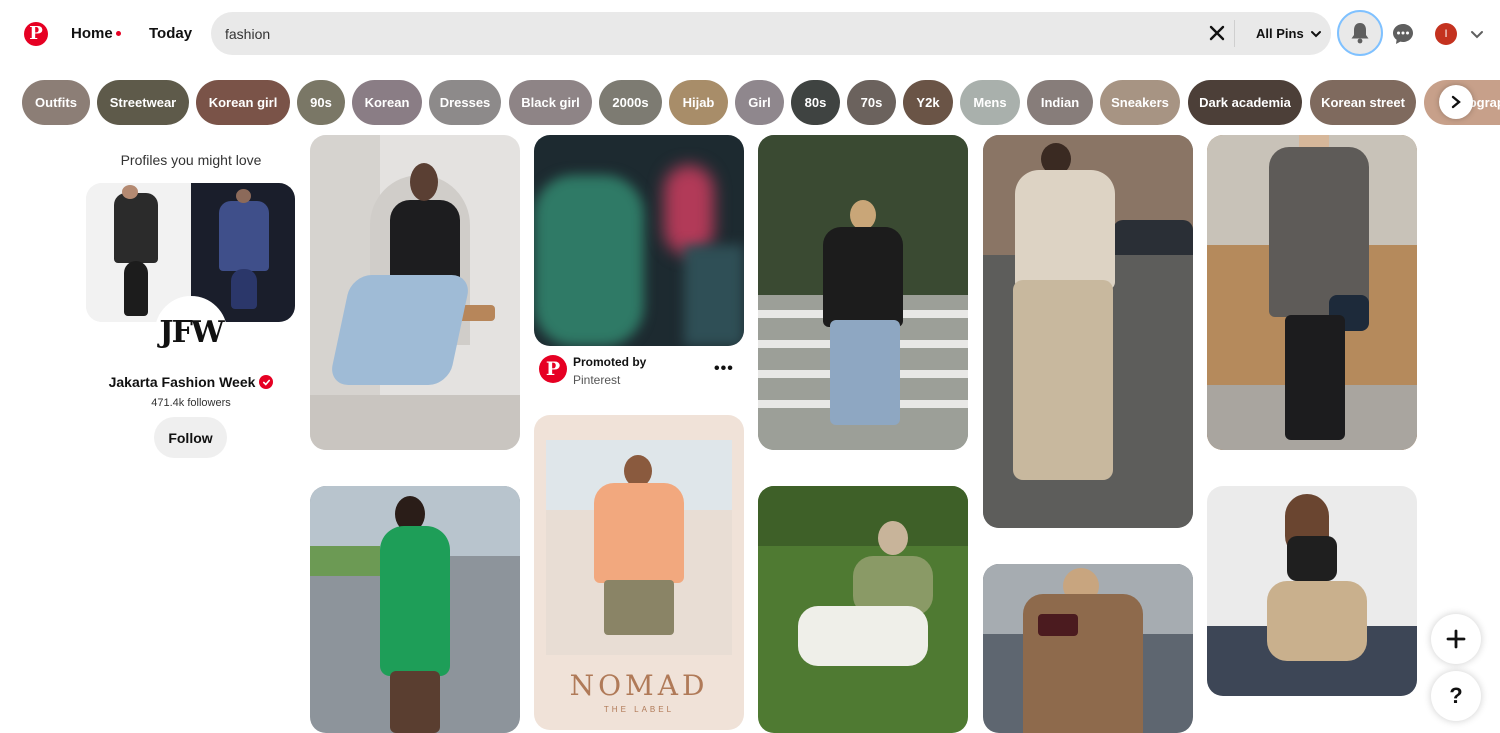  I want to click on chip-girl: Girl, so click(759, 102).